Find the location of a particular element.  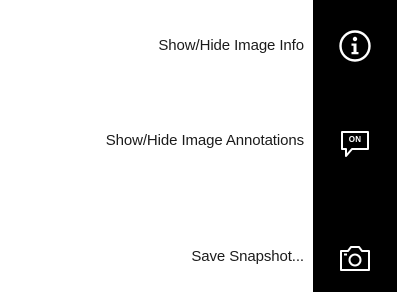

show-hide-image-annotations-button: ON is located at coordinates (355, 144).